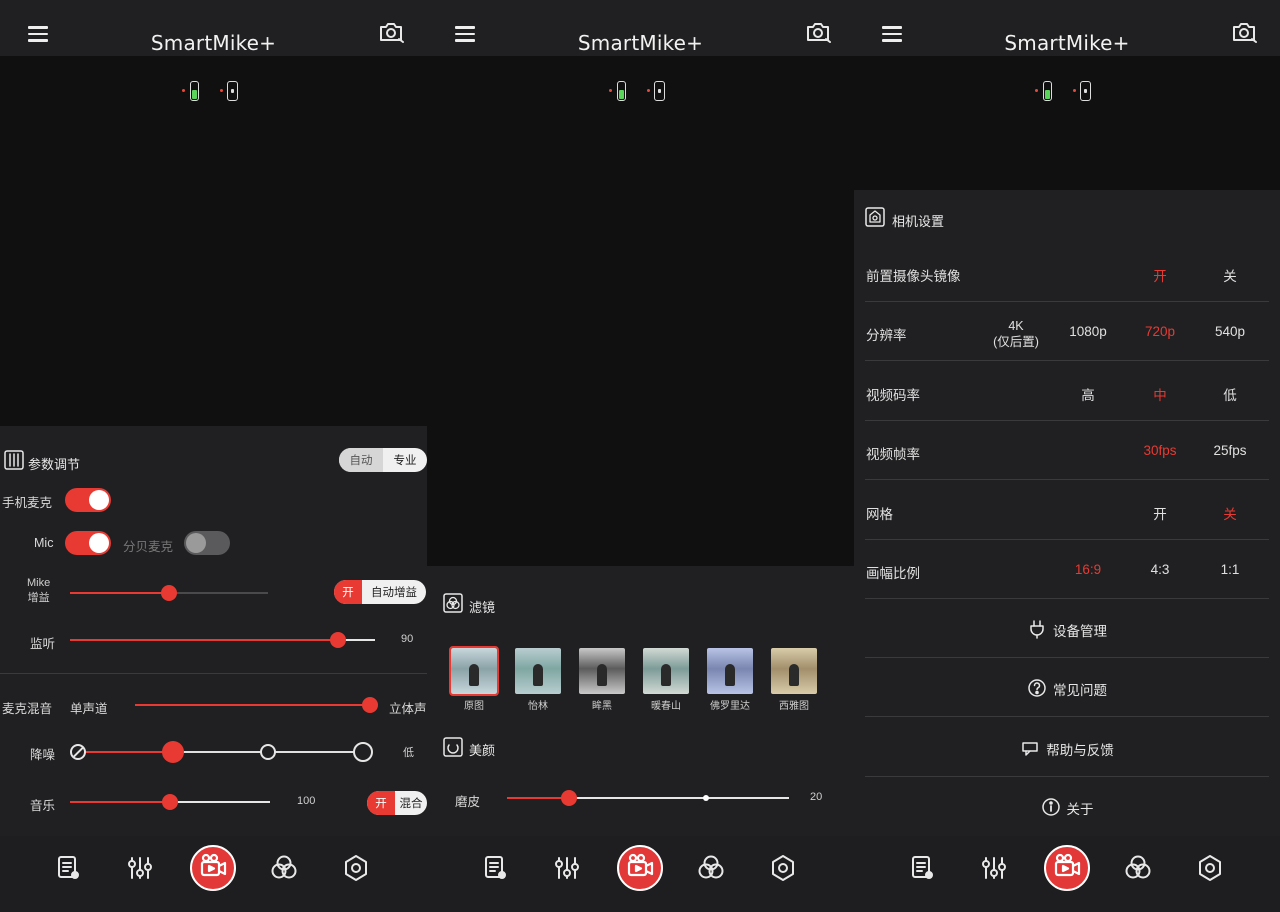 The image size is (1280, 912). I want to click on option-视频码率: 低, so click(1230, 394).